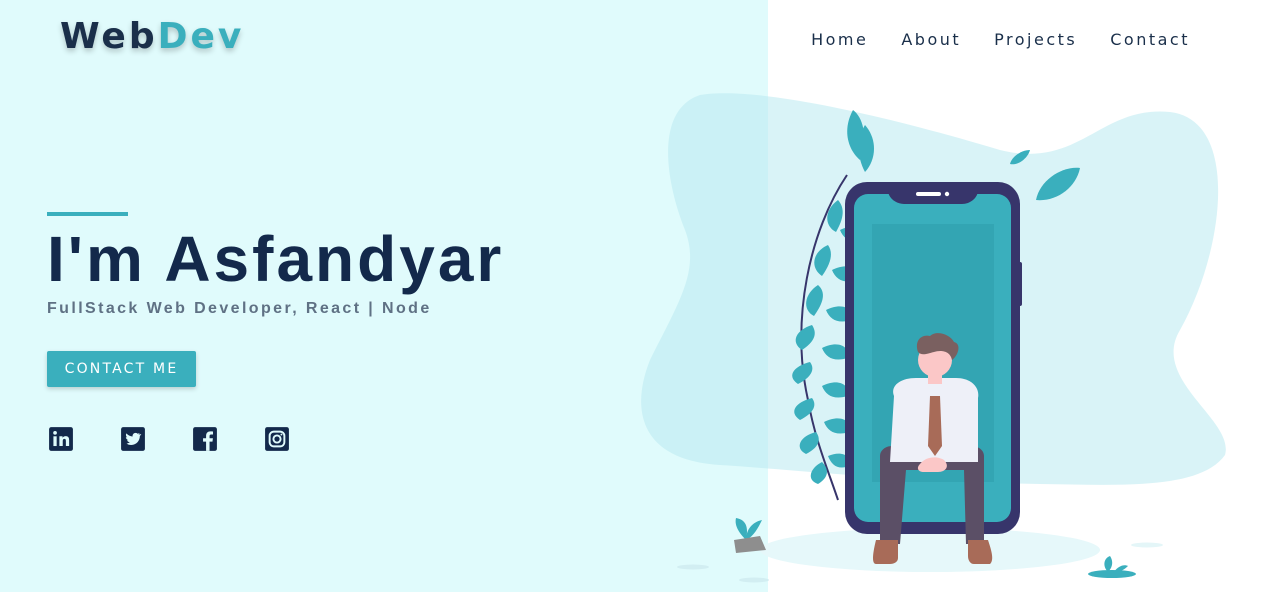  What do you see at coordinates (1035, 39) in the screenshot?
I see `nav-link-projects: Projects` at bounding box center [1035, 39].